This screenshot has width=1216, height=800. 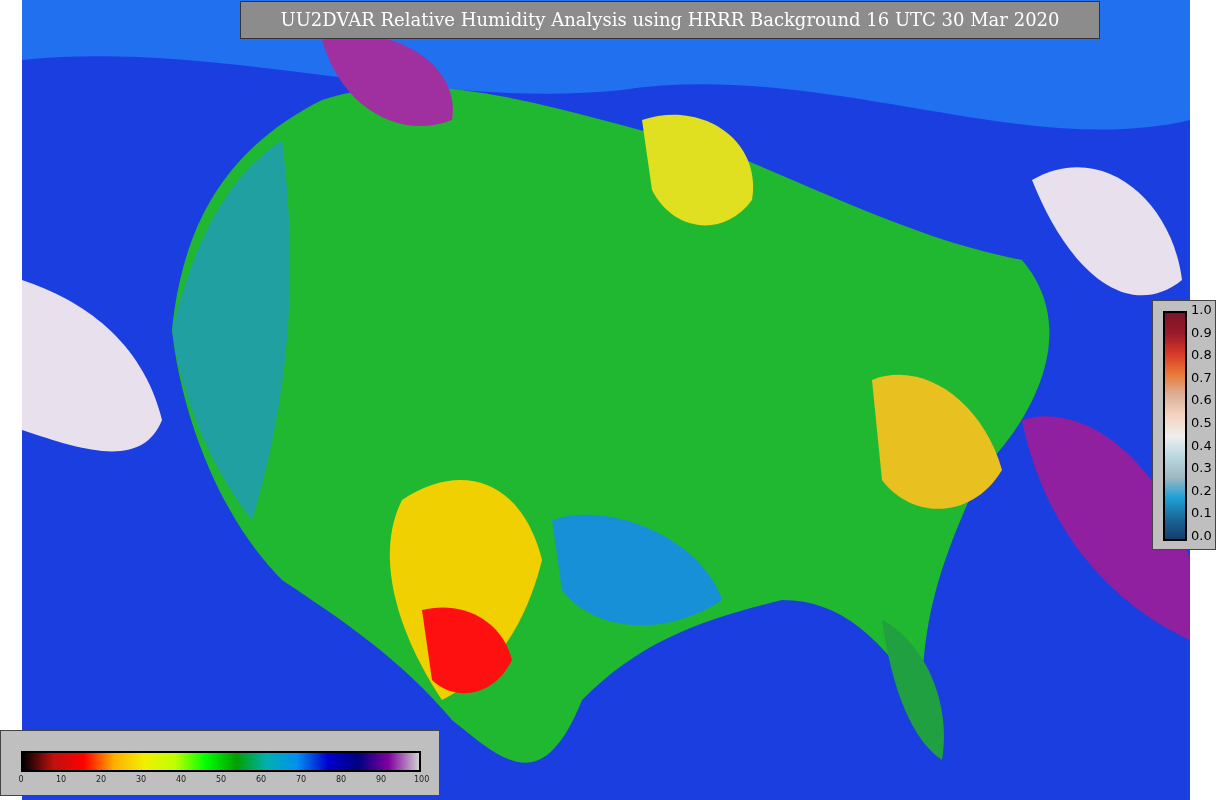 I want to click on colorbar-tick-label: 1.0, so click(x=1201, y=310).